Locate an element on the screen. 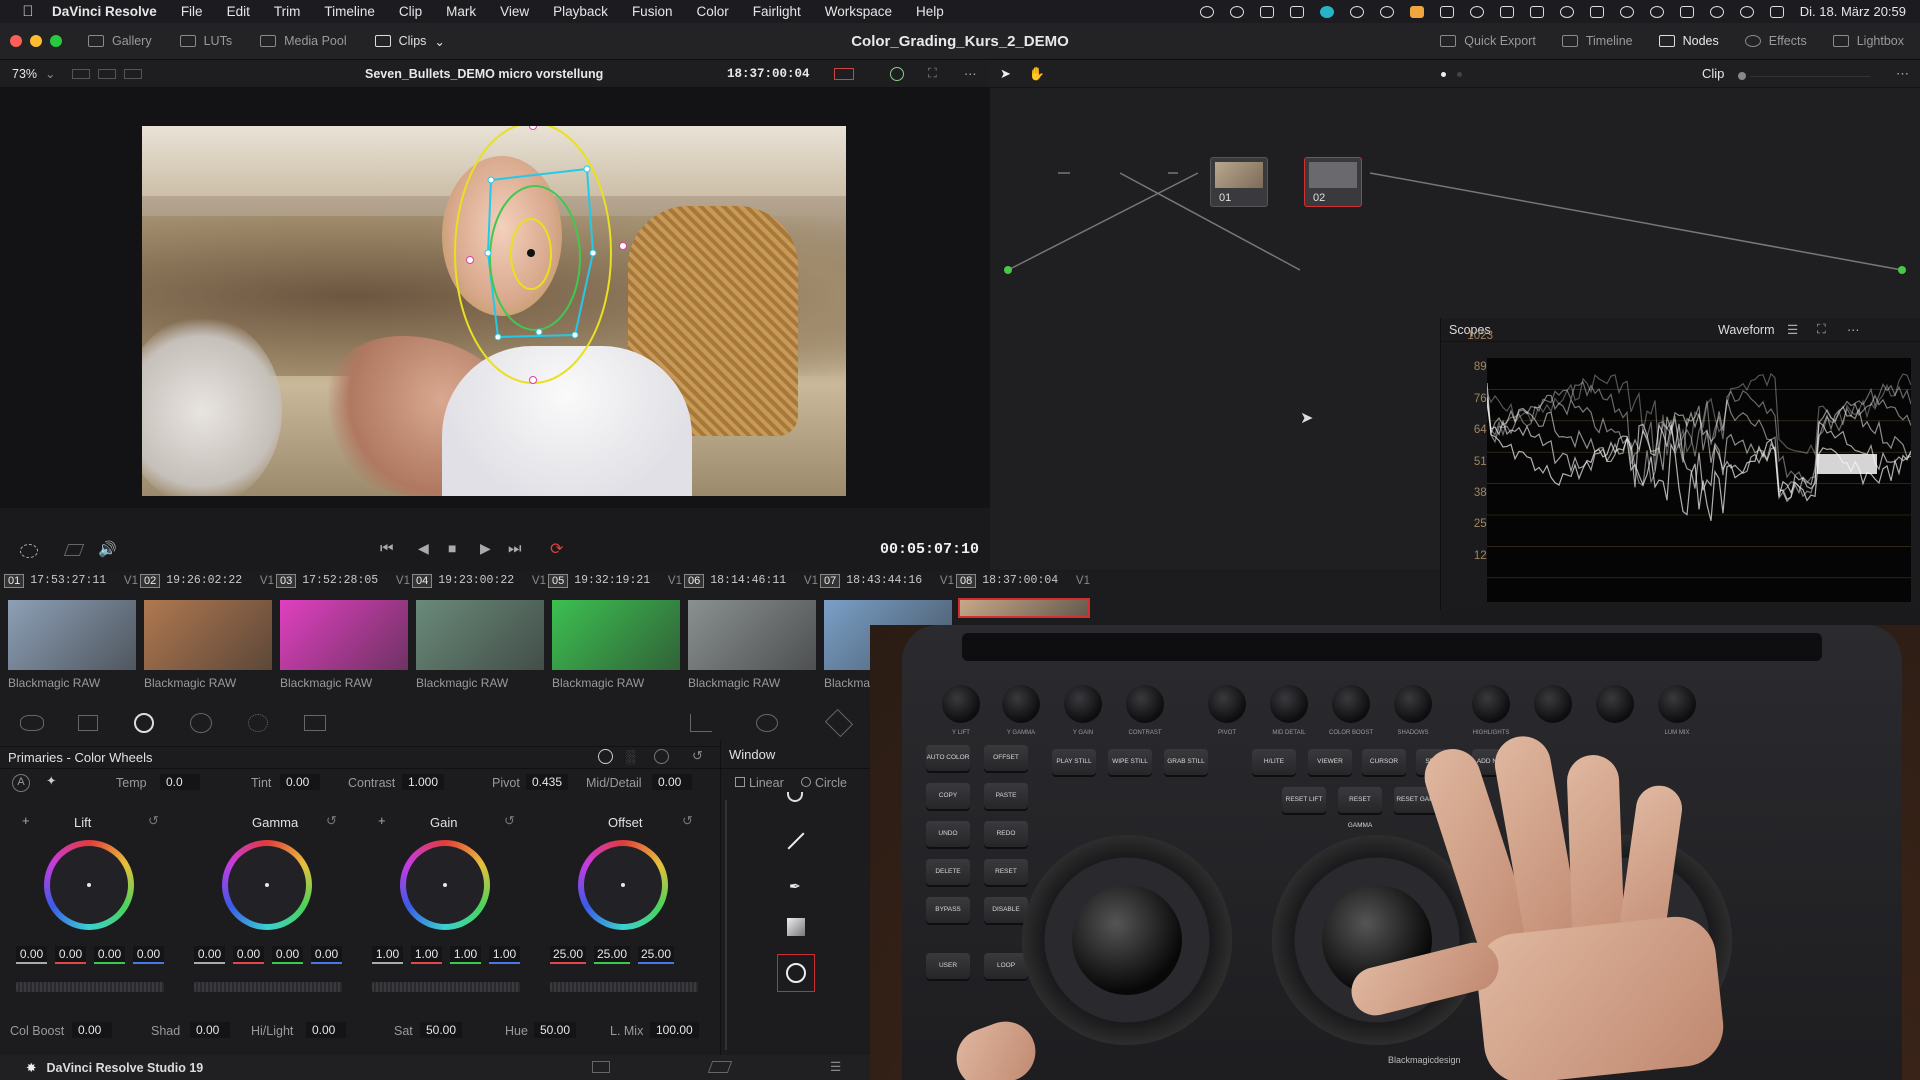  moon-icon is located at coordinates (1566, 11).